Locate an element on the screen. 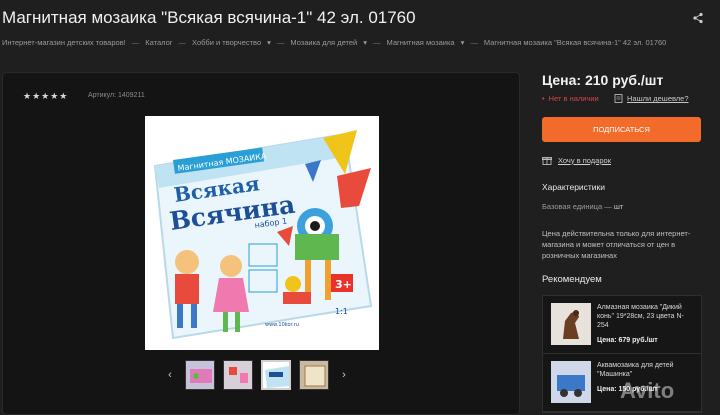  box-ratio-label: 1:1 is located at coordinates (341, 311).